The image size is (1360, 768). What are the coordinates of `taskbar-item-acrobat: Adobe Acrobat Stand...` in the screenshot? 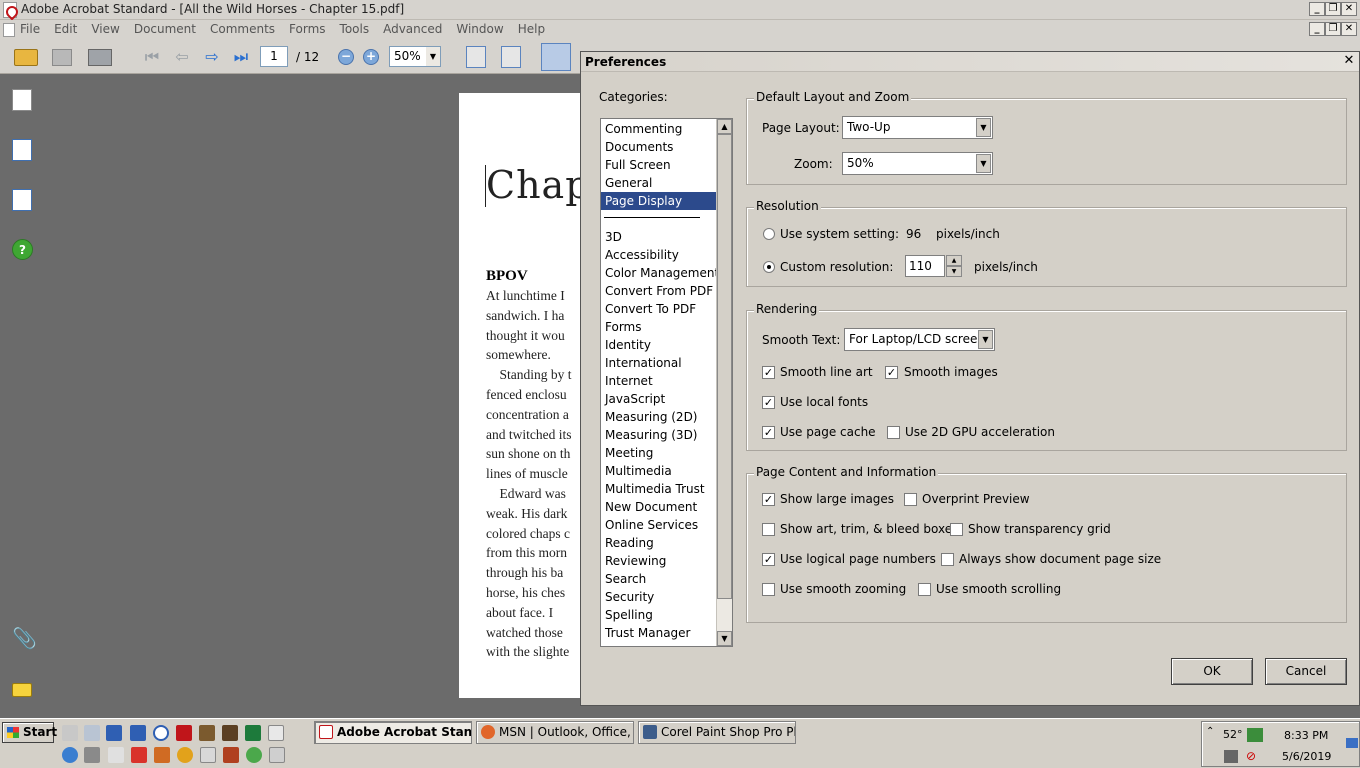 It's located at (393, 732).